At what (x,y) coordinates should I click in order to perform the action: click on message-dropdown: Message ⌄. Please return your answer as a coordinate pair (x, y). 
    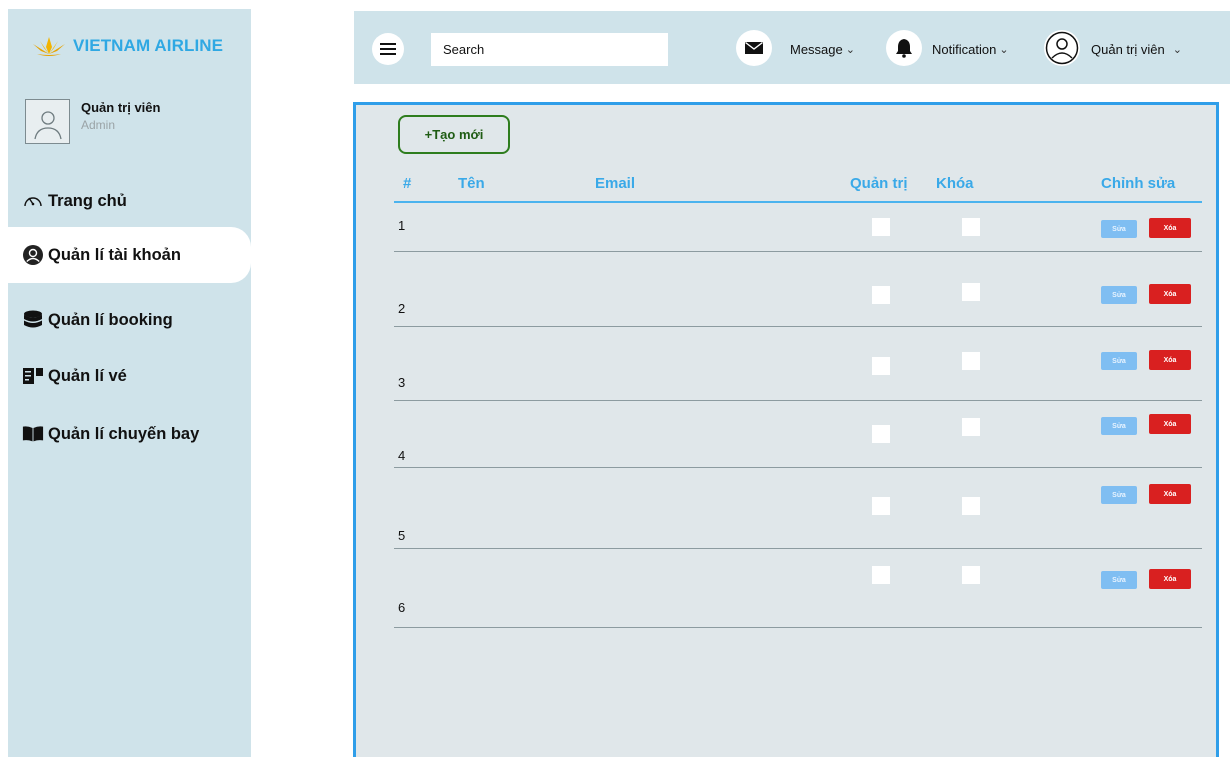
    Looking at the image, I should click on (822, 49).